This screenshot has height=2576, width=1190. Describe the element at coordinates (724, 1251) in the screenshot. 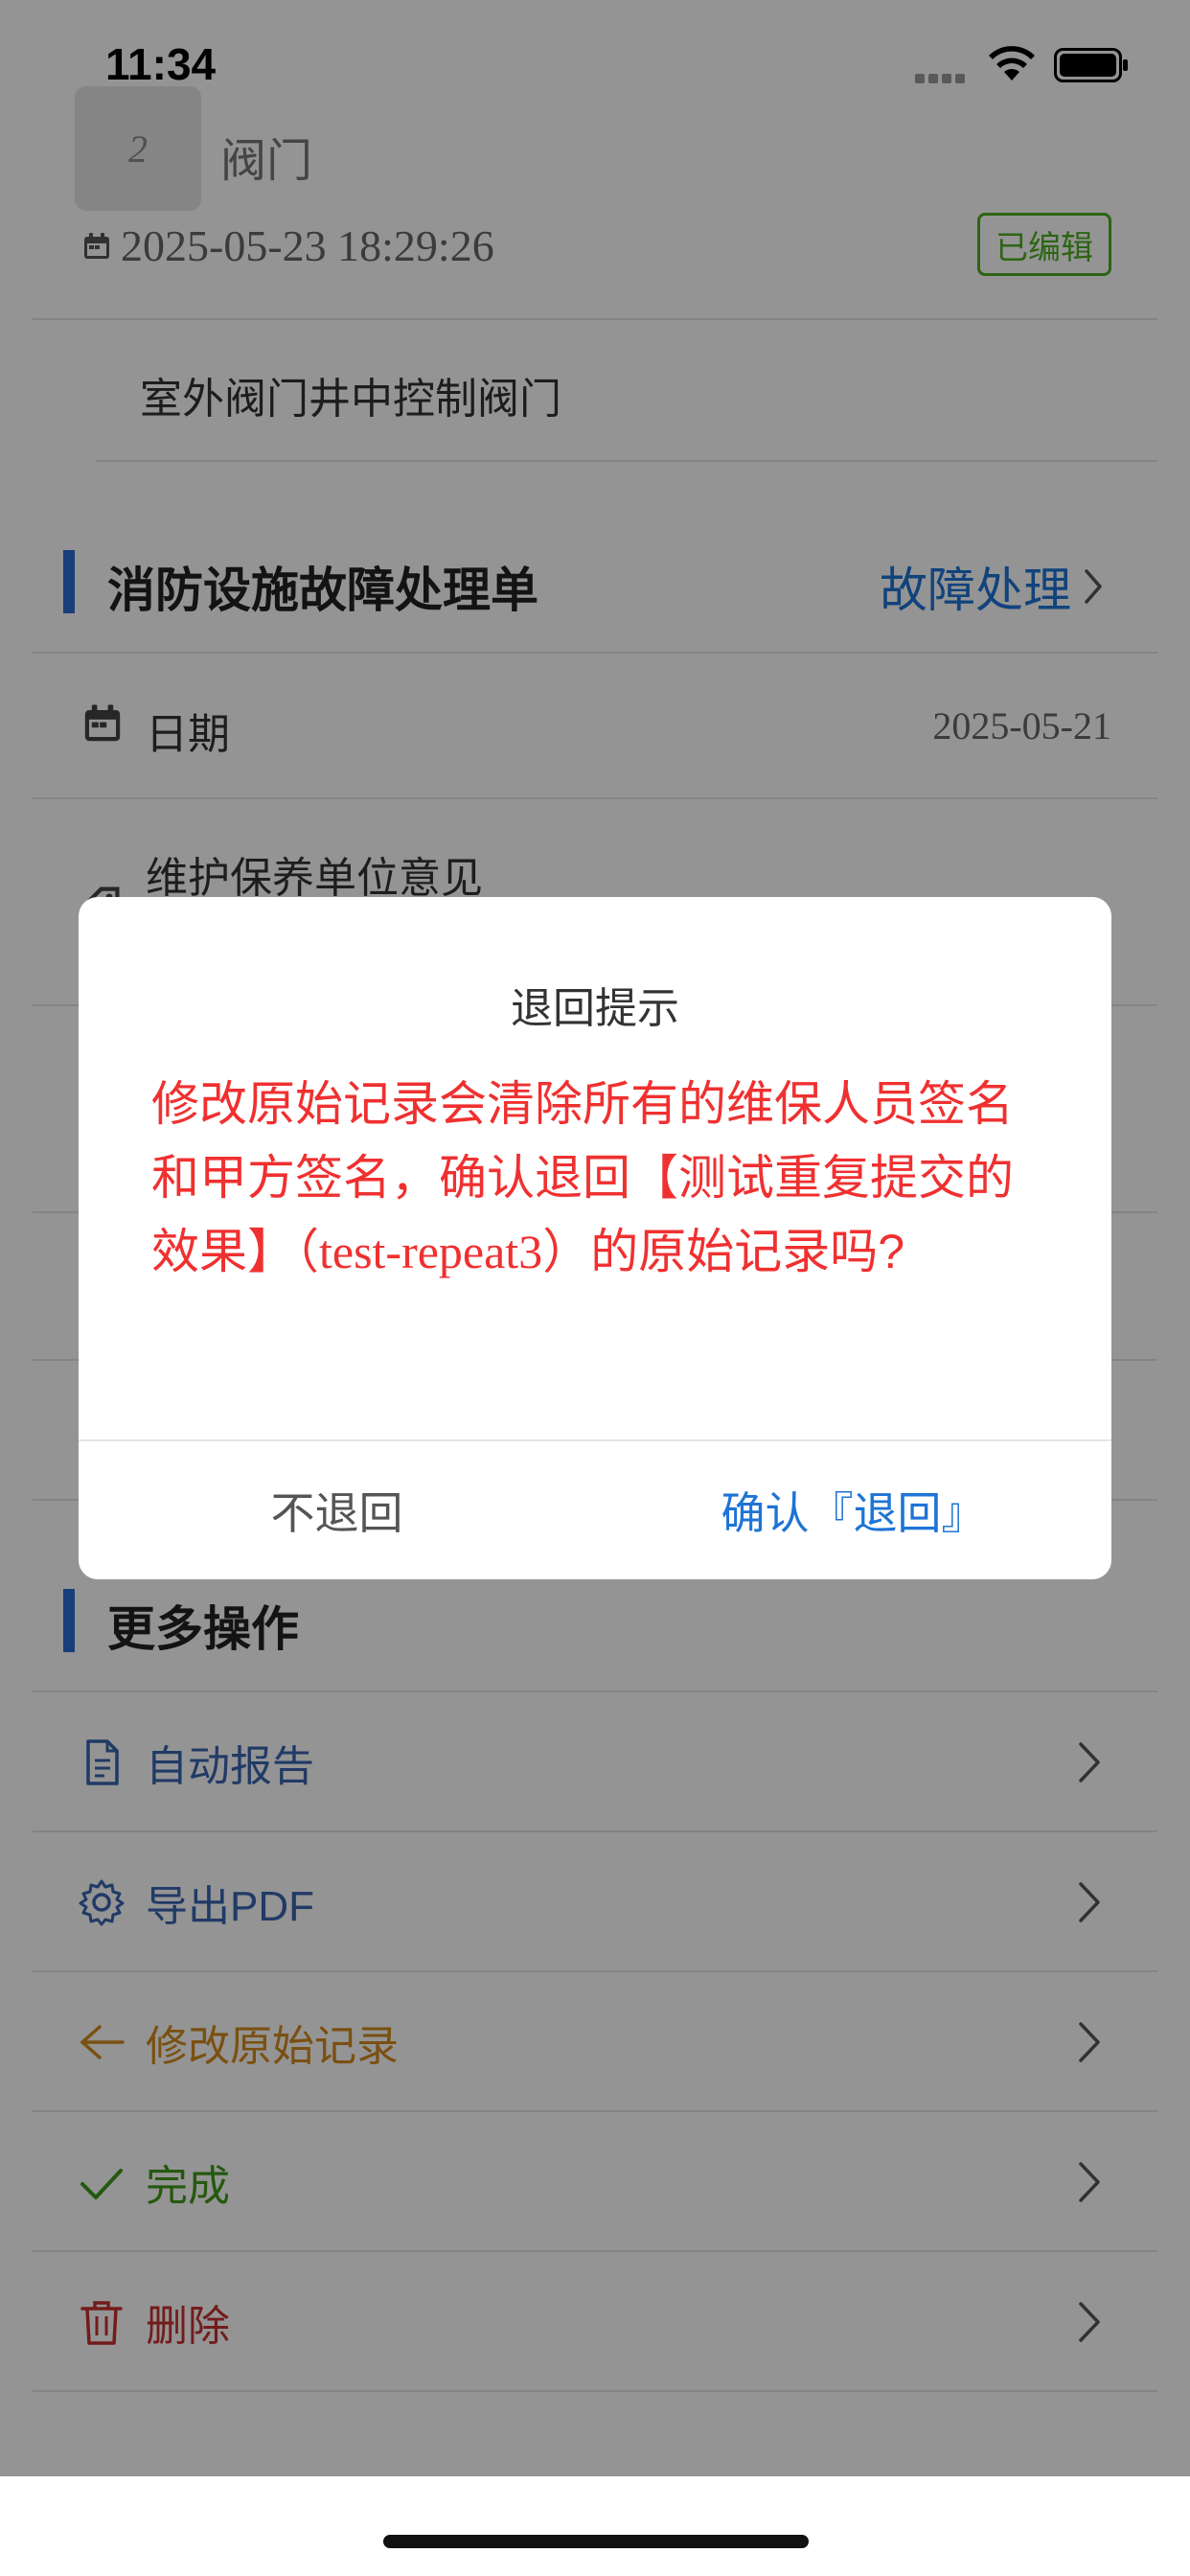

I see `dialog-message-part2: ）的原始记录吗?` at that location.